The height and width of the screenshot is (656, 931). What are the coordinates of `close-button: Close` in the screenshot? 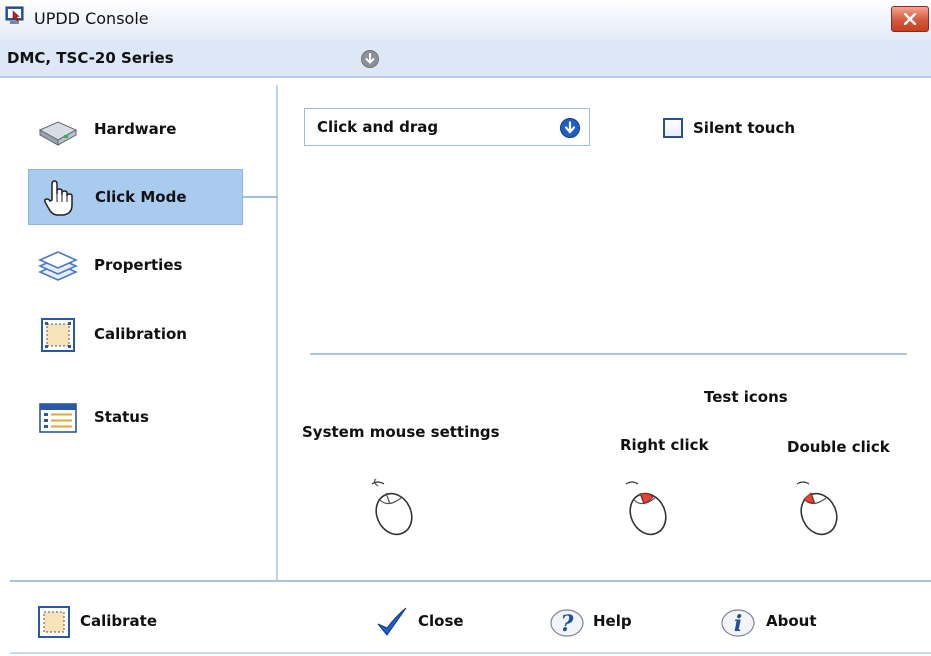 It's located at (434, 622).